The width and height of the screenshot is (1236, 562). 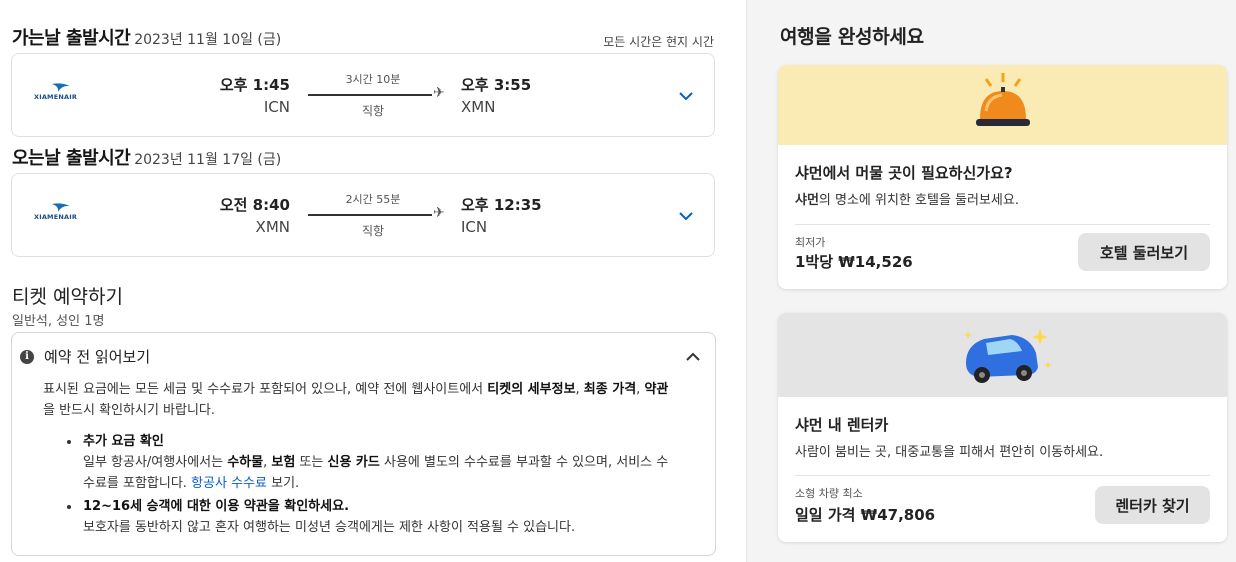 What do you see at coordinates (123, 441) in the screenshot?
I see `bullet-title: 추가 요금 확인` at bounding box center [123, 441].